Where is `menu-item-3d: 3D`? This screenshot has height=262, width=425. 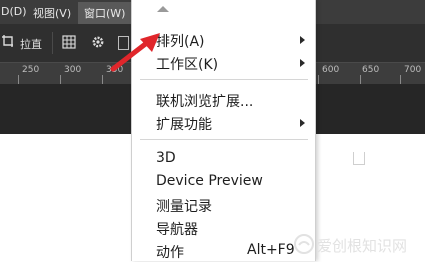 menu-item-3d: 3D is located at coordinates (166, 158).